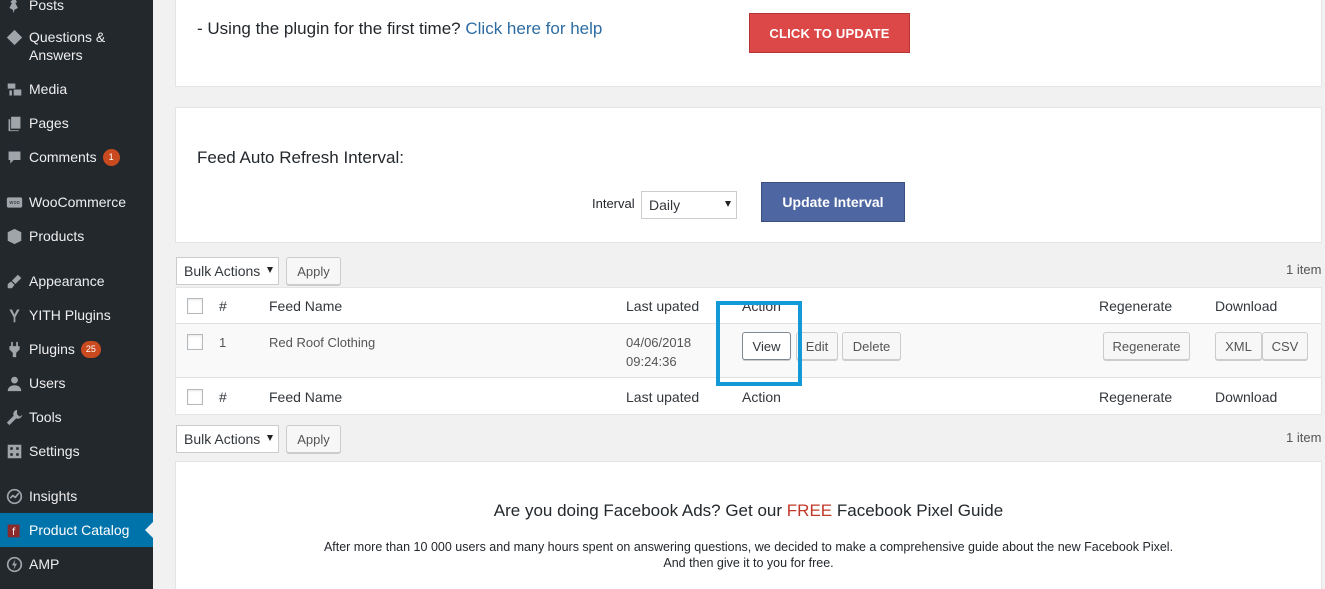 Image resolution: width=1325 pixels, height=589 pixels. I want to click on col-number: #, so click(223, 306).